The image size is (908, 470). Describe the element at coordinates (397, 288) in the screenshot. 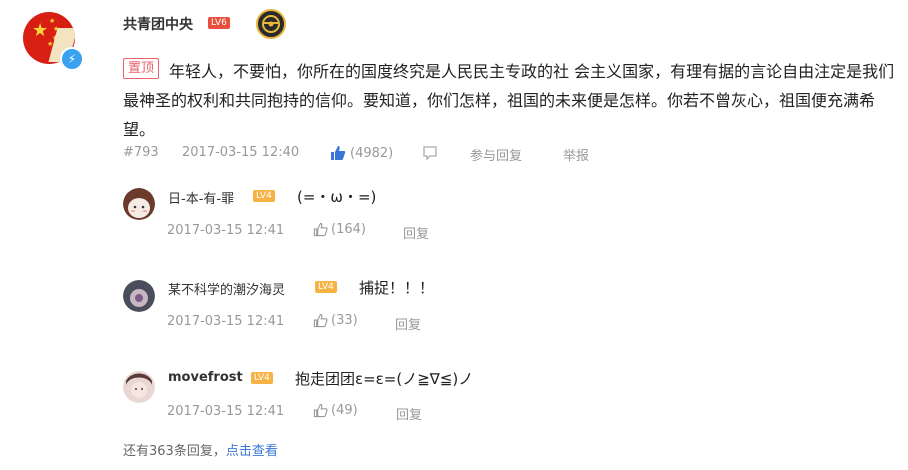

I see `reply-text: 捕捉！！！` at that location.